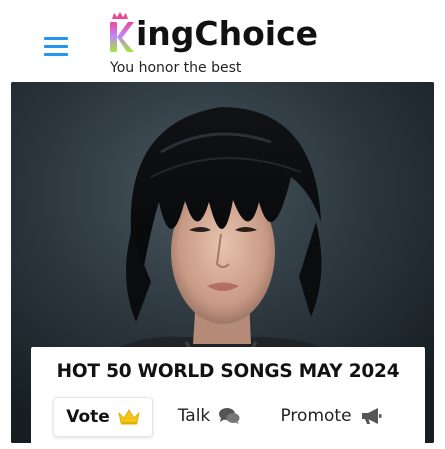 This screenshot has height=449, width=445. I want to click on talk-label: Talk, so click(194, 416).